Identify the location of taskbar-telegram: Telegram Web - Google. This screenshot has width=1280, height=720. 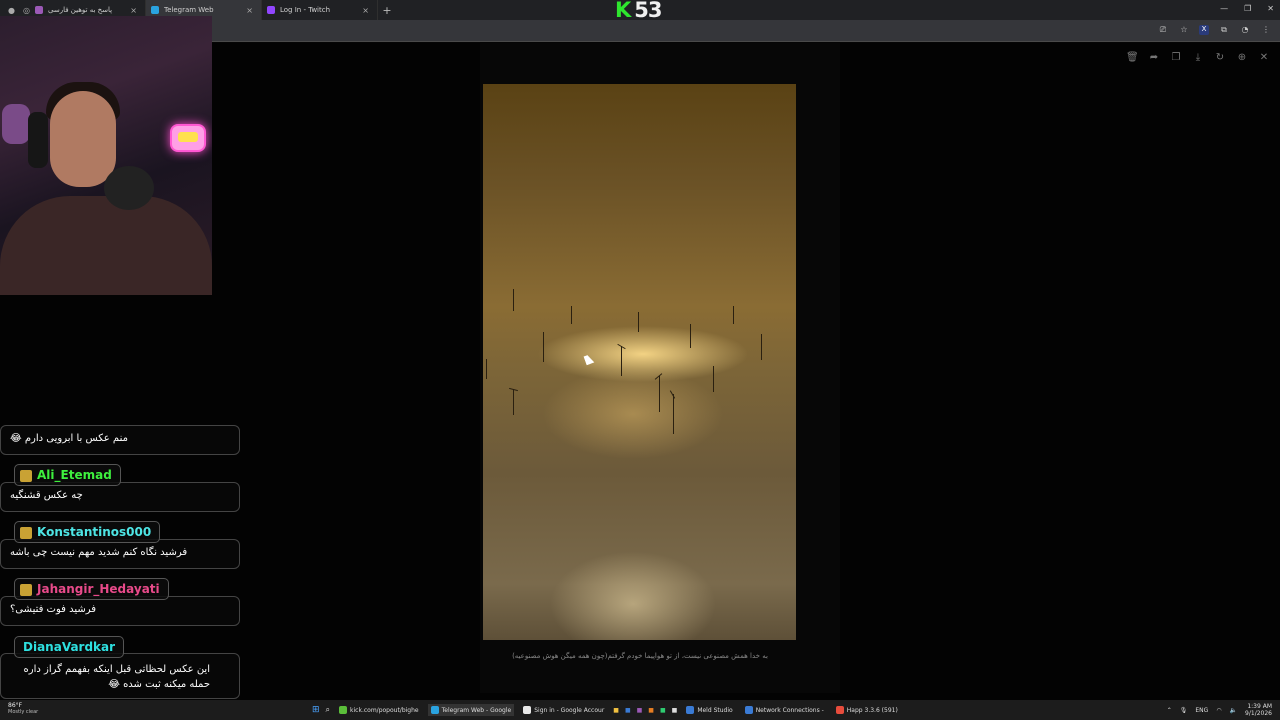
(471, 710).